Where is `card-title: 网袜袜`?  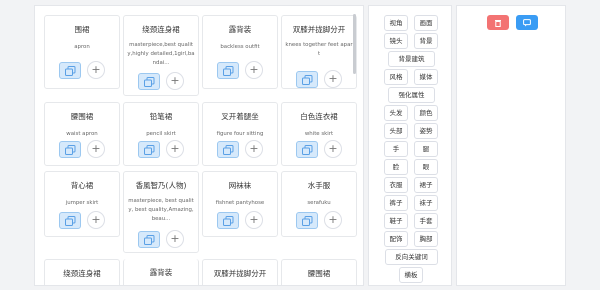 card-title: 网袜袜 is located at coordinates (240, 185).